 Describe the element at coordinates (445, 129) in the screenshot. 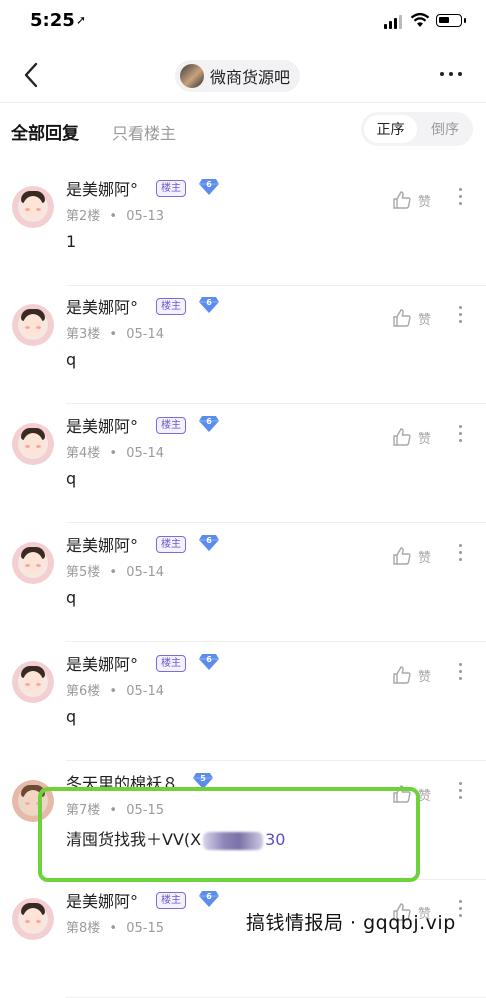

I see `order-desc-button: 倒序` at that location.